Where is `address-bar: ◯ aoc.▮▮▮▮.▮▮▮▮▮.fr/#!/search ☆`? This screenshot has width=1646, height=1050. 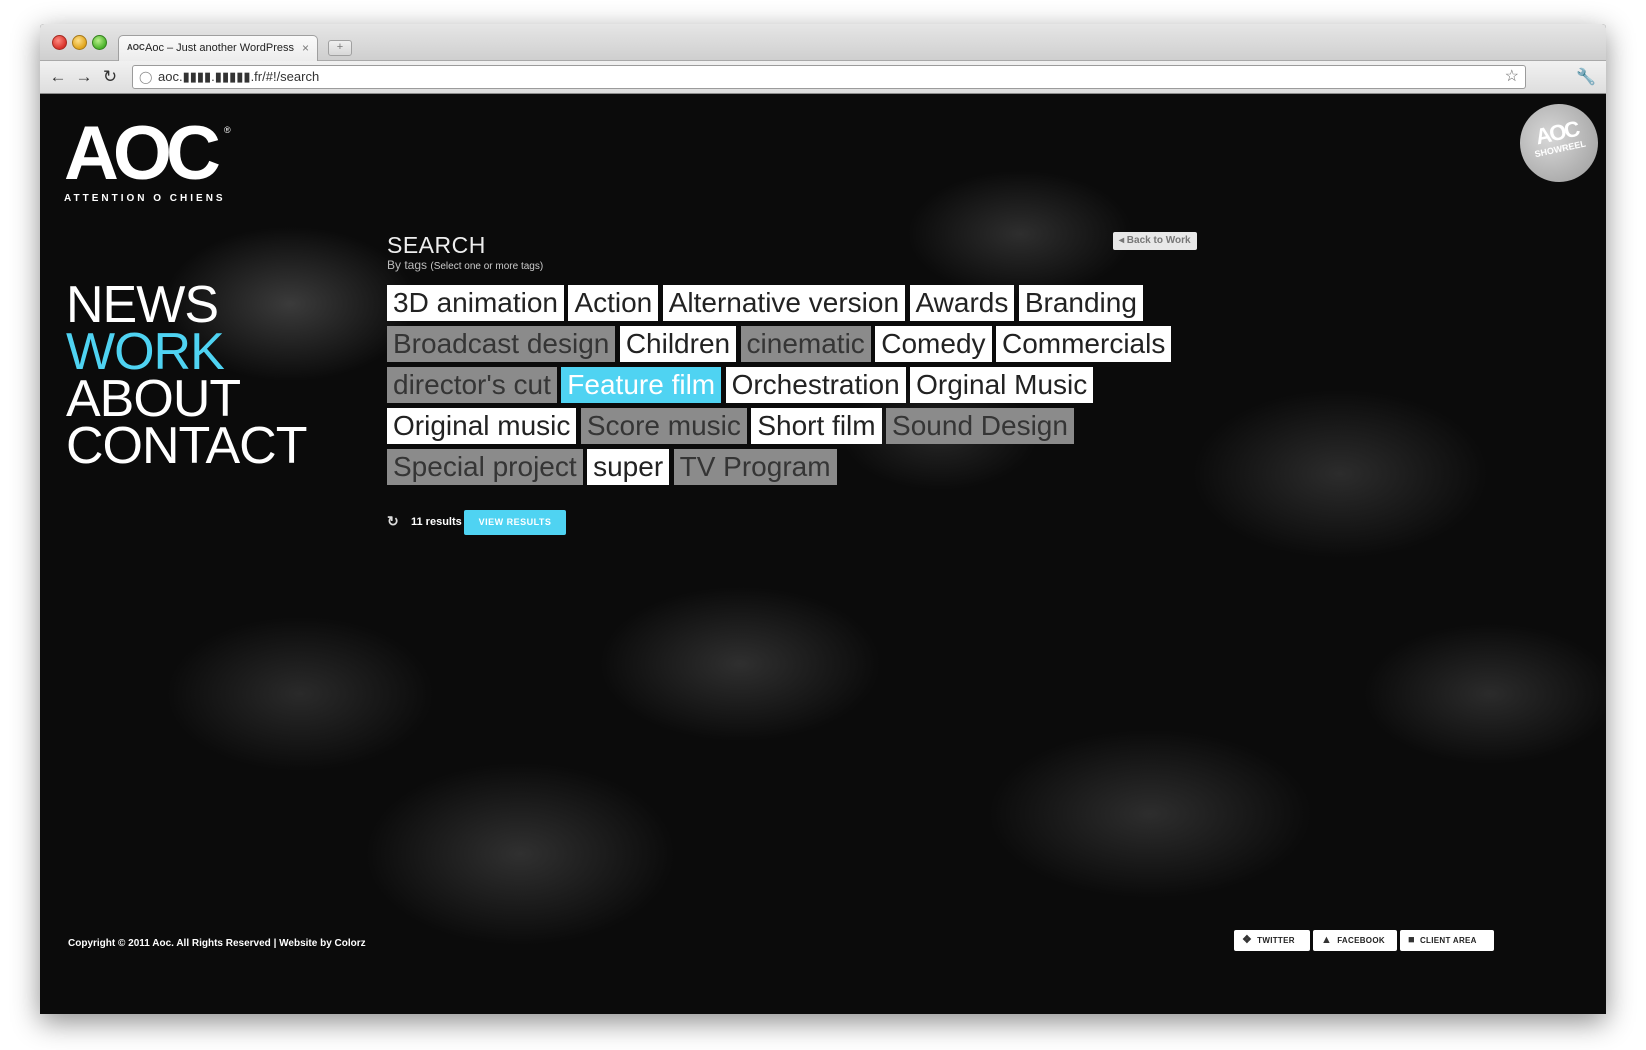 address-bar: ◯ aoc.▮▮▮▮.▮▮▮▮▮.fr/#!/search ☆ is located at coordinates (829, 77).